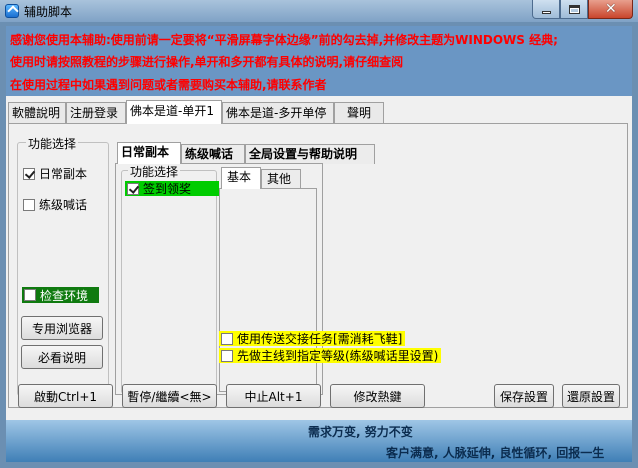 Image resolution: width=638 pixels, height=468 pixels. I want to click on tab-software-info: 軟體說明, so click(37, 113).